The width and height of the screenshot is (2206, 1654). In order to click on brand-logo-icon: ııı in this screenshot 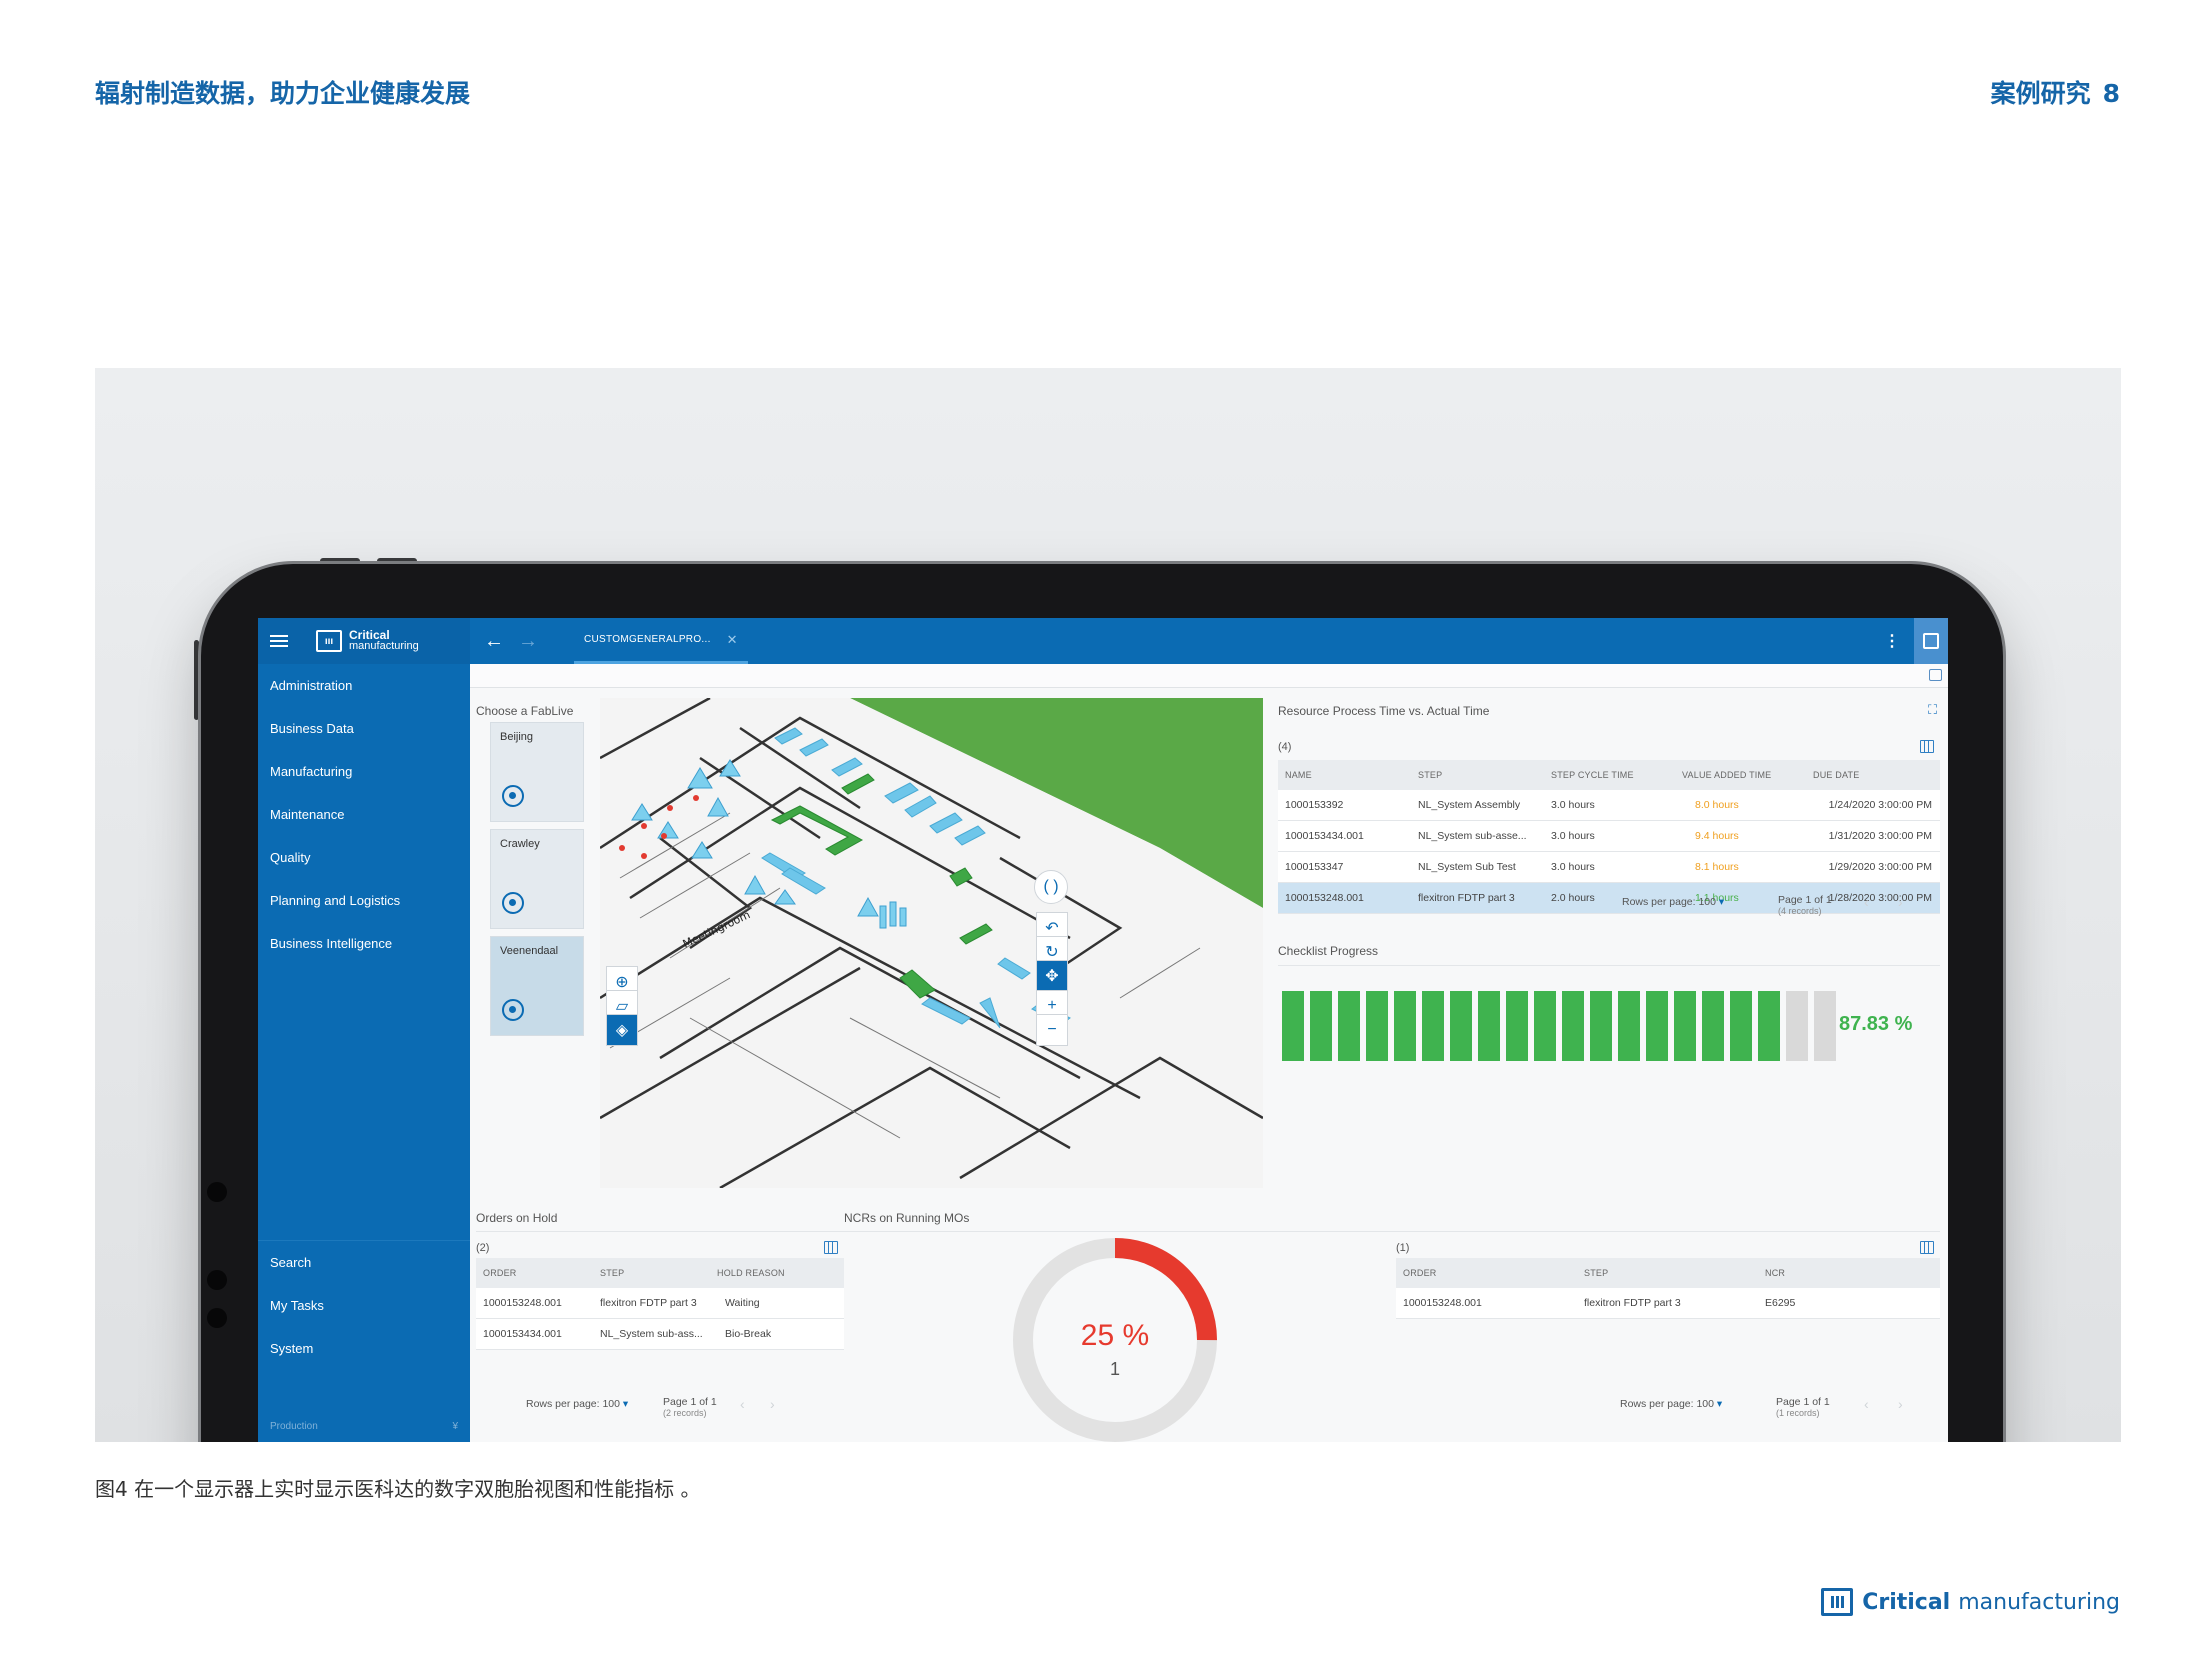, I will do `click(329, 641)`.